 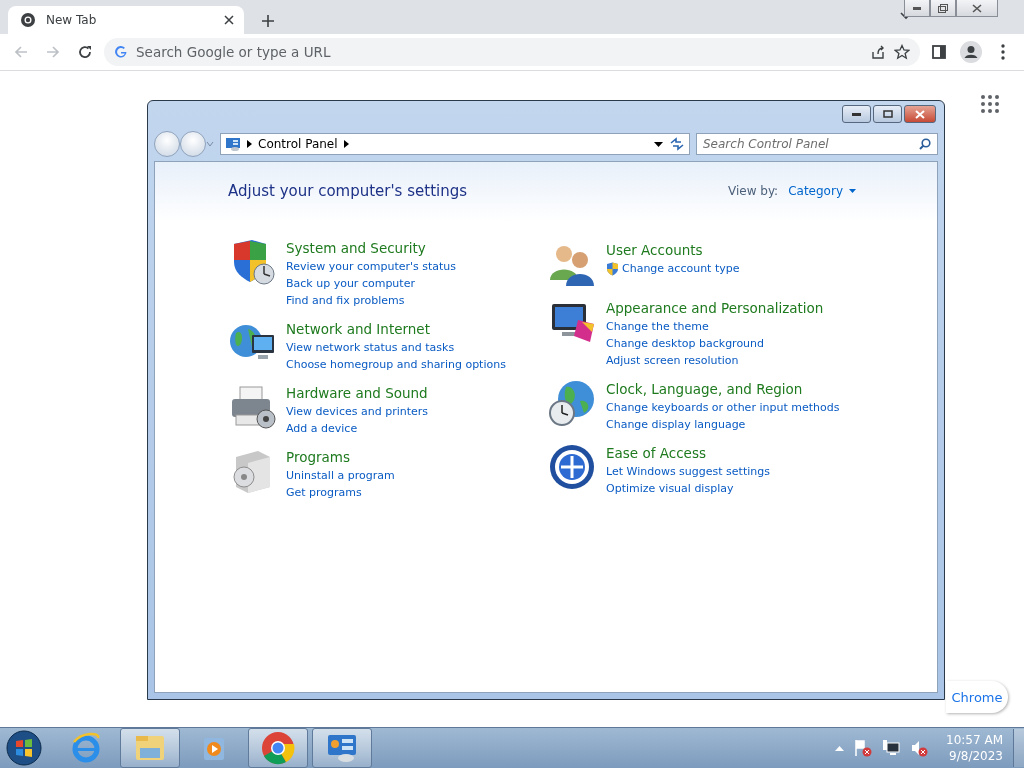 What do you see at coordinates (21, 52) in the screenshot?
I see `back-arrow-icon` at bounding box center [21, 52].